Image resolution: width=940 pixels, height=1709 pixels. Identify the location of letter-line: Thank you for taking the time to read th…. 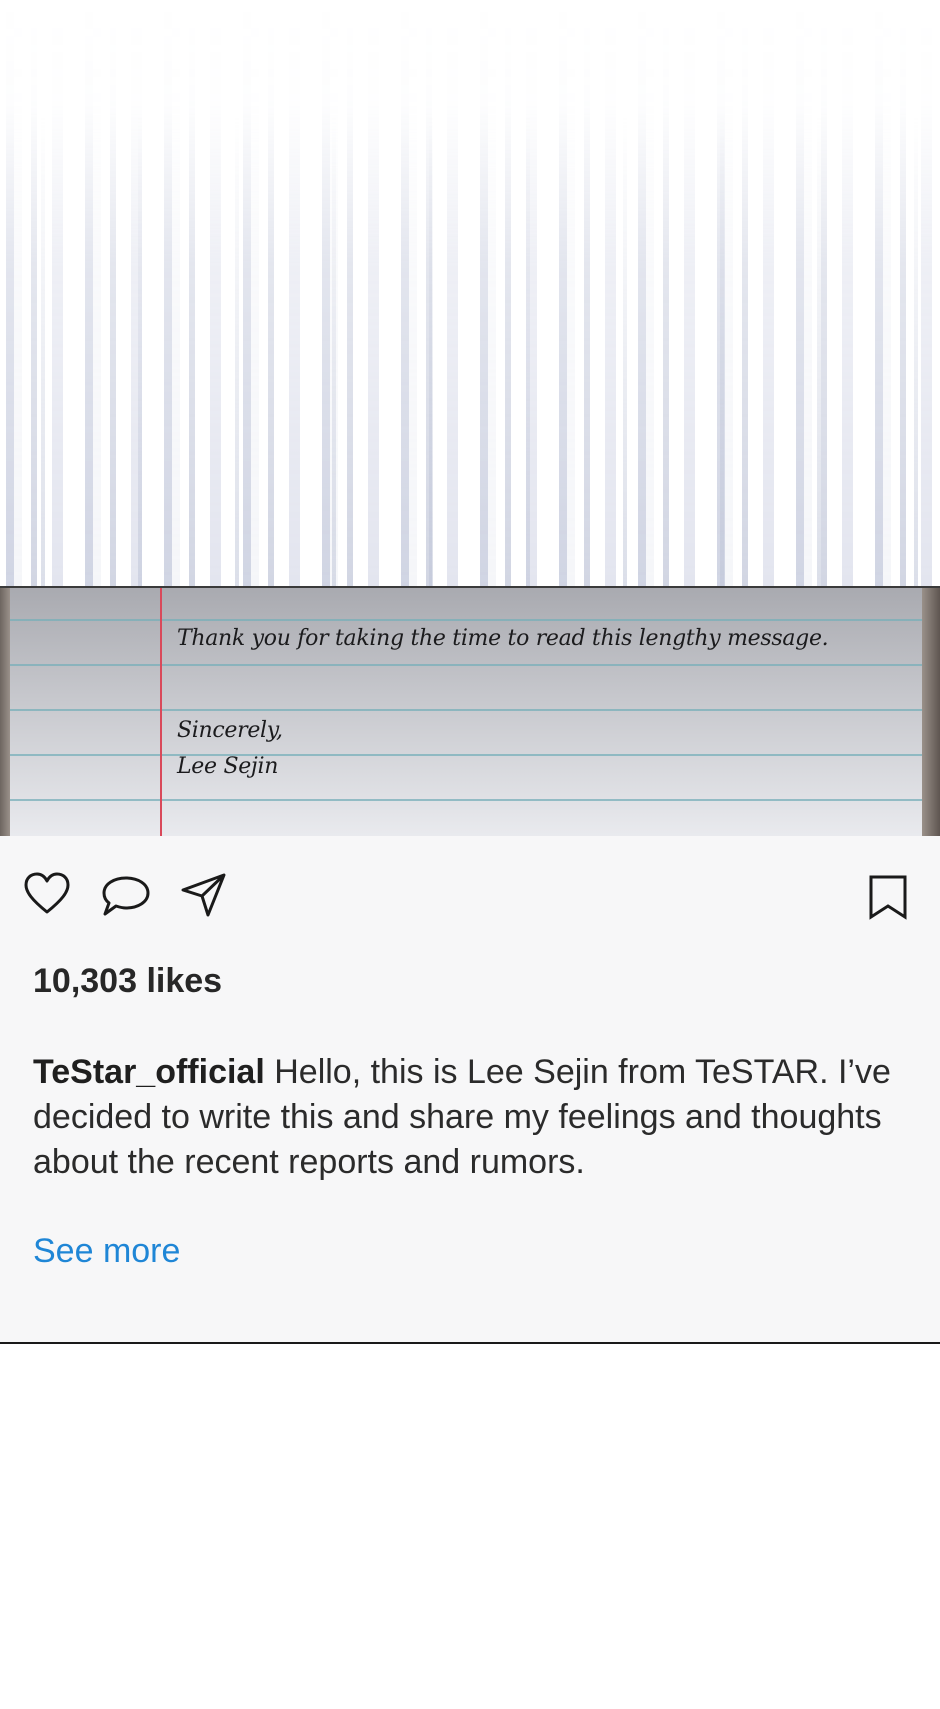
(503, 638).